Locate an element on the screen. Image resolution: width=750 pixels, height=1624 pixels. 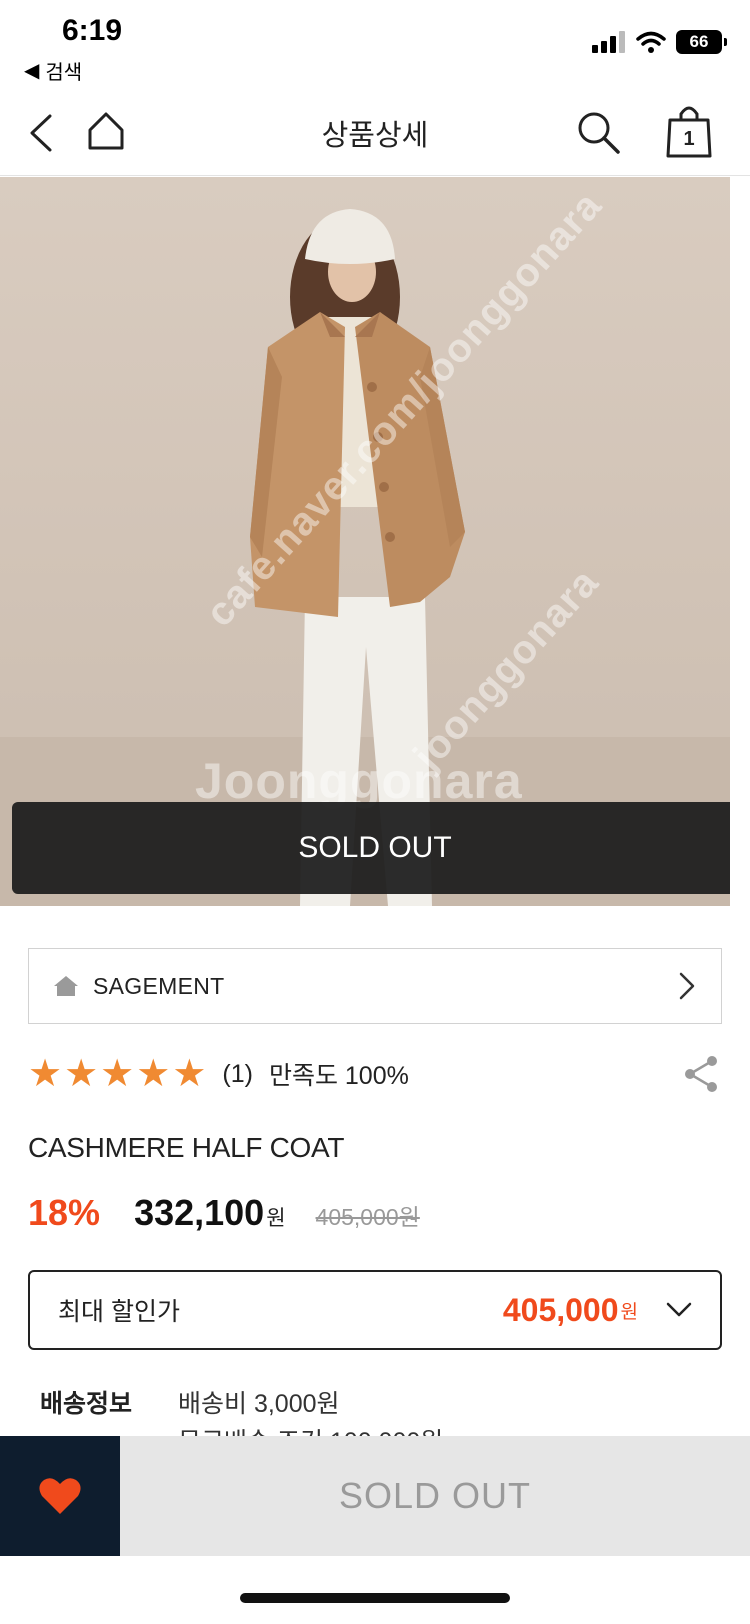
product-name: CASHMERE HALF COAT is located at coordinates (186, 1147).